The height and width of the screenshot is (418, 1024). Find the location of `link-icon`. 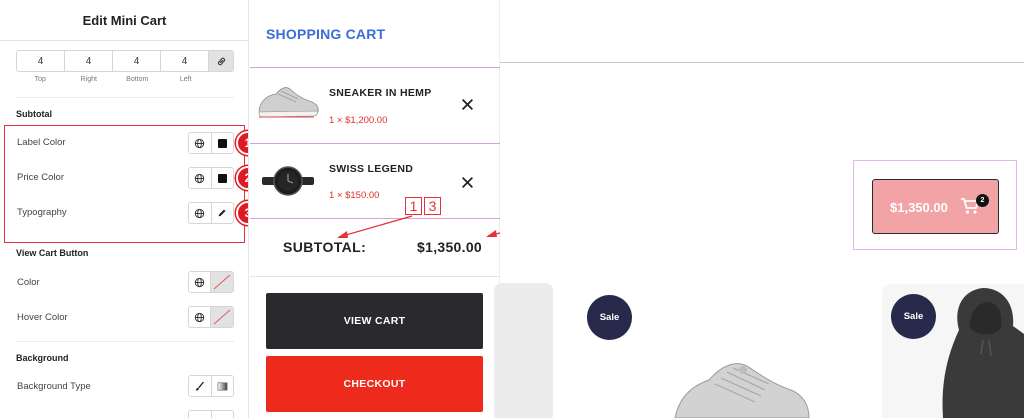

link-icon is located at coordinates (221, 61).